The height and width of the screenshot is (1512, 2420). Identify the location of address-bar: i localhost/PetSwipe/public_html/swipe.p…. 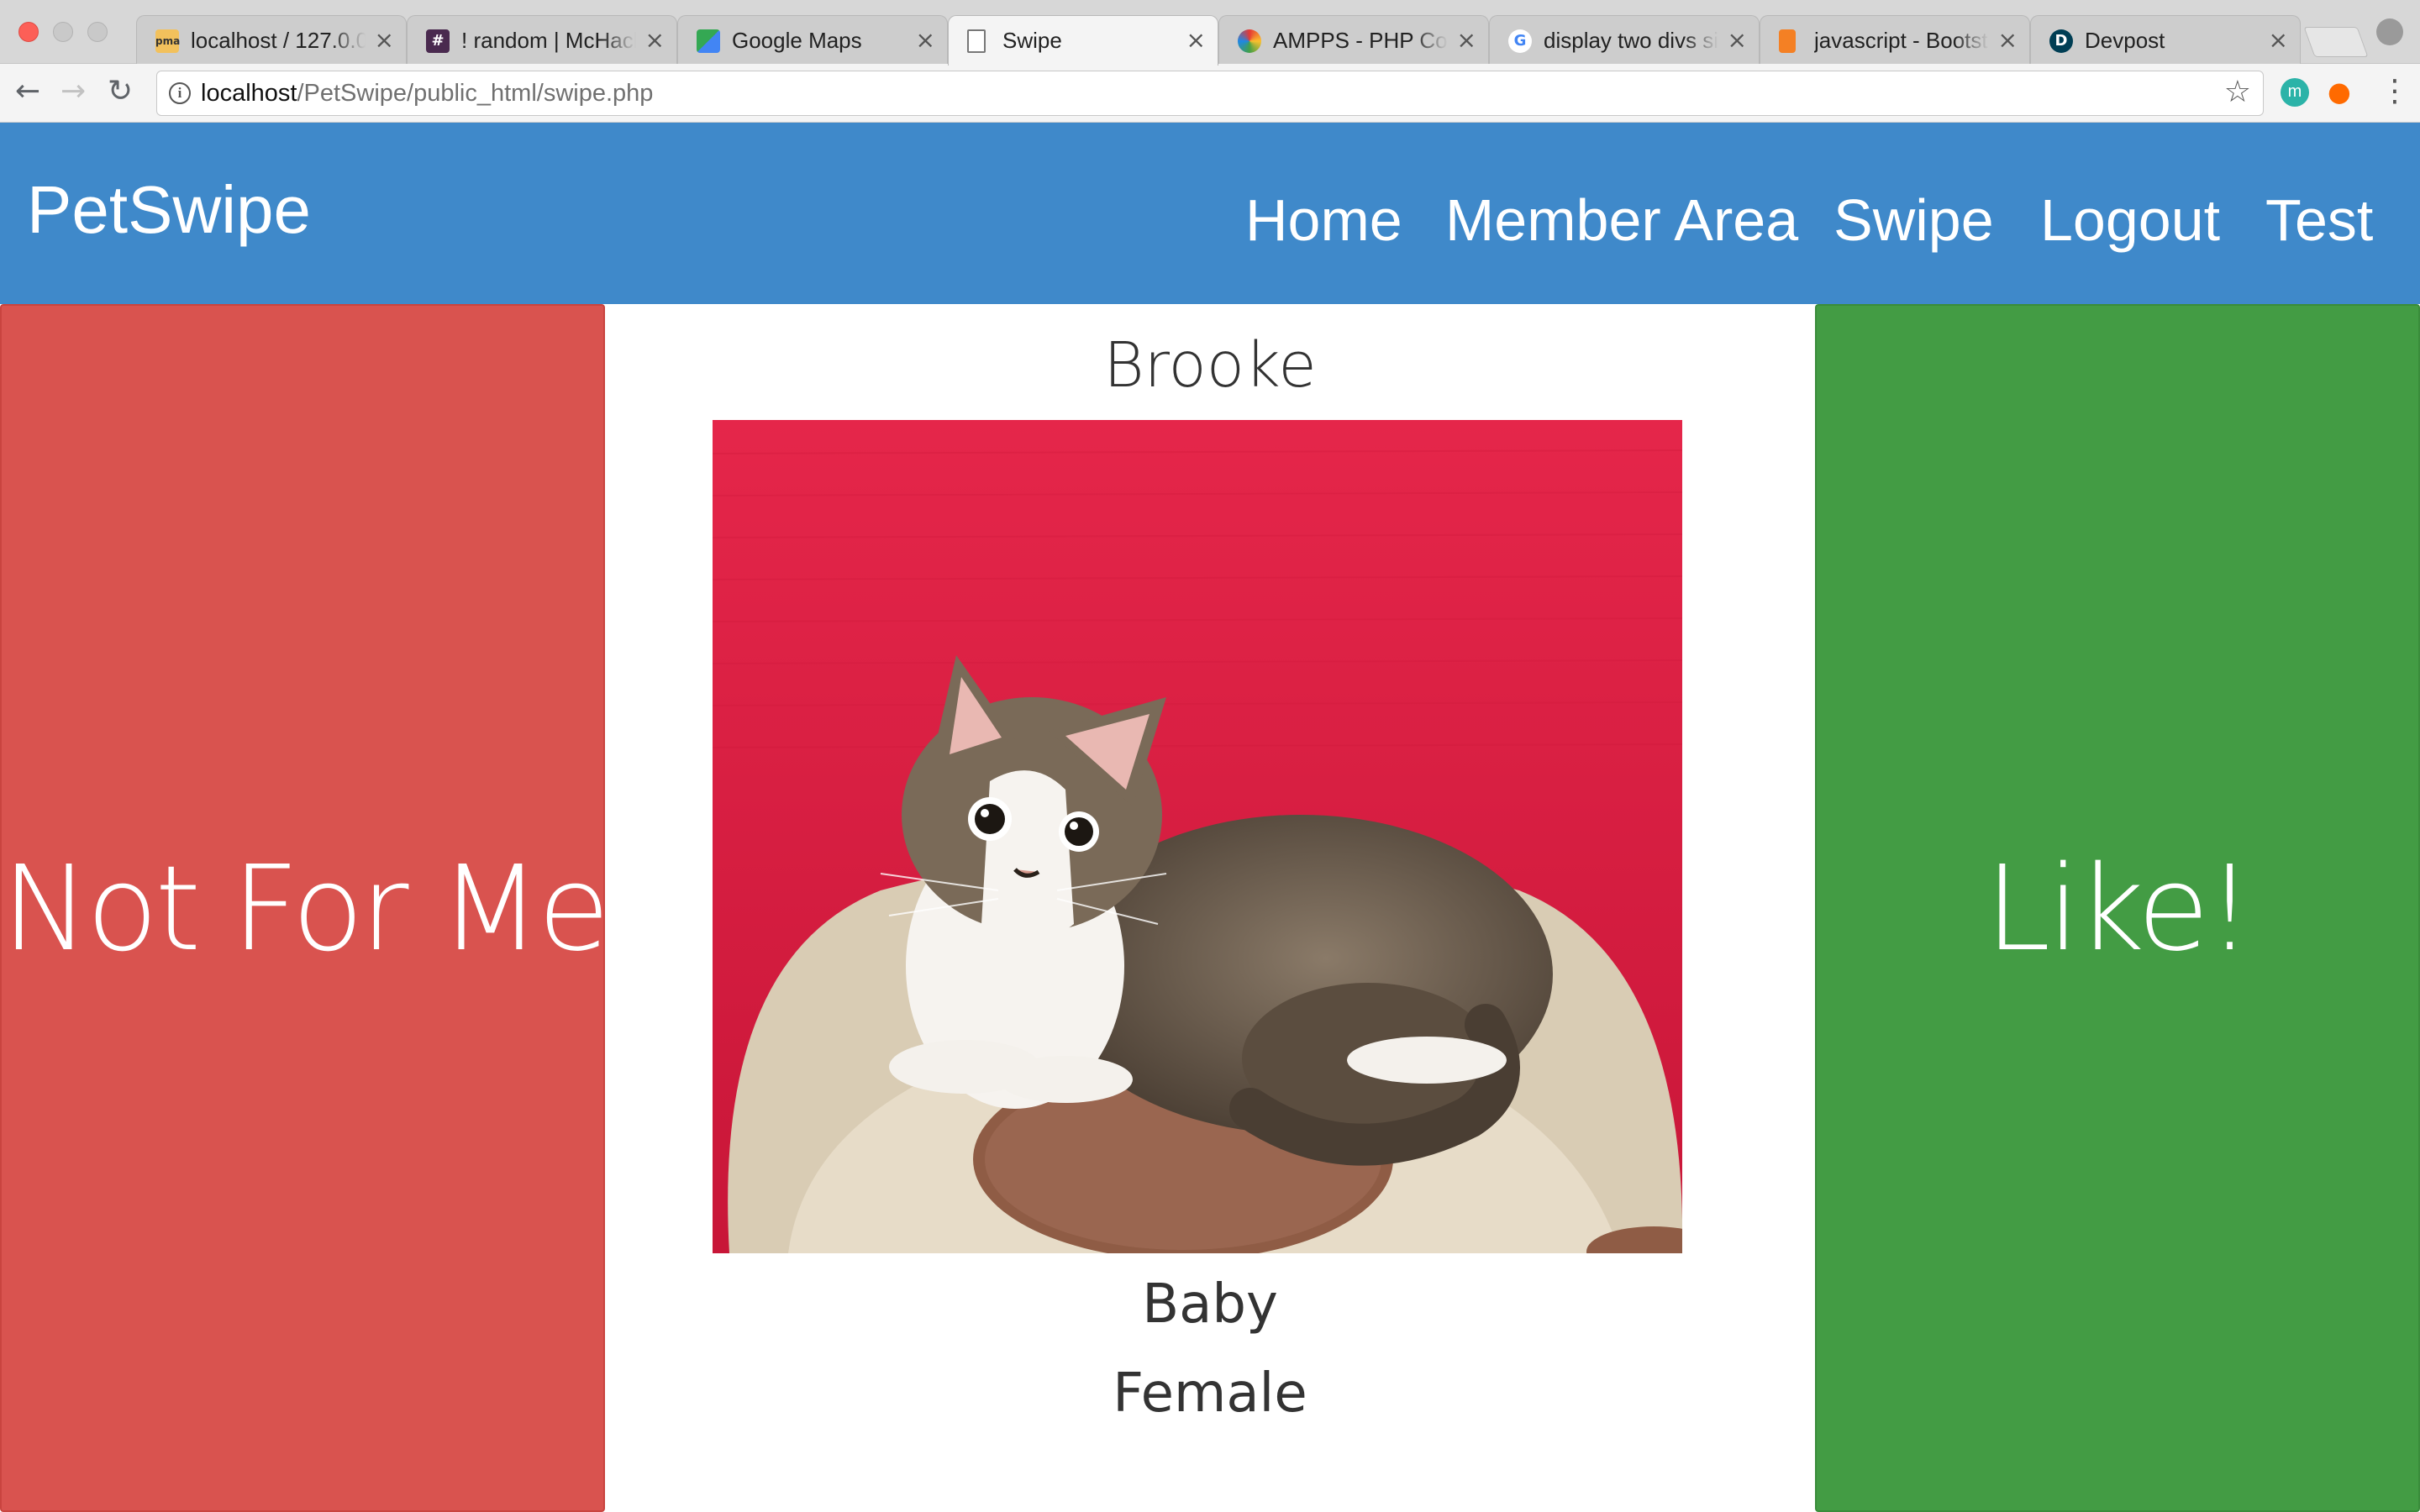
(1210, 93).